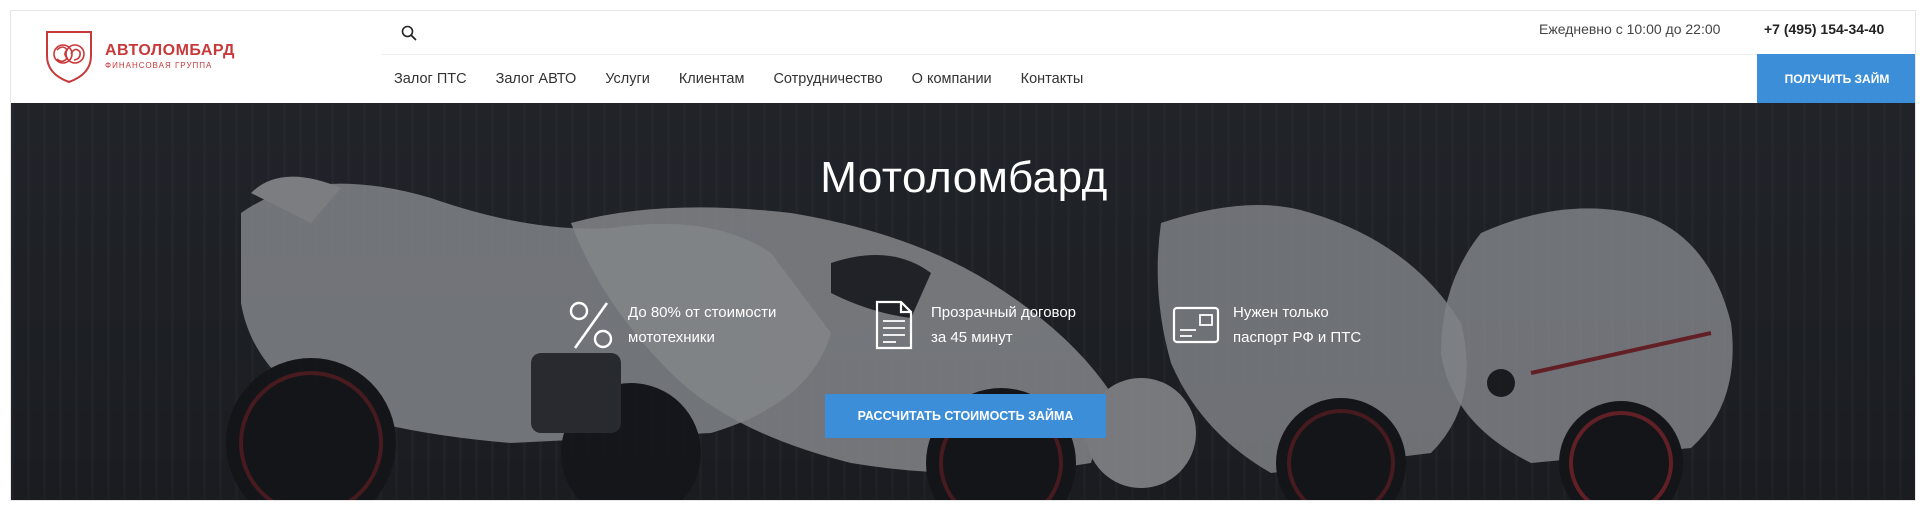 This screenshot has height=513, width=1928. I want to click on nav-item-o-kompanii: О компании, so click(952, 79).